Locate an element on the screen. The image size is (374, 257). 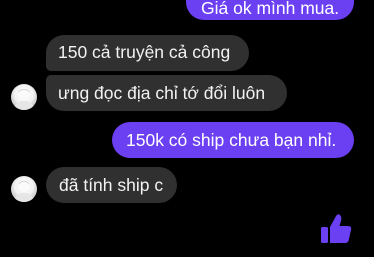
message-text: Giá ok mình mua. is located at coordinates (270, 9).